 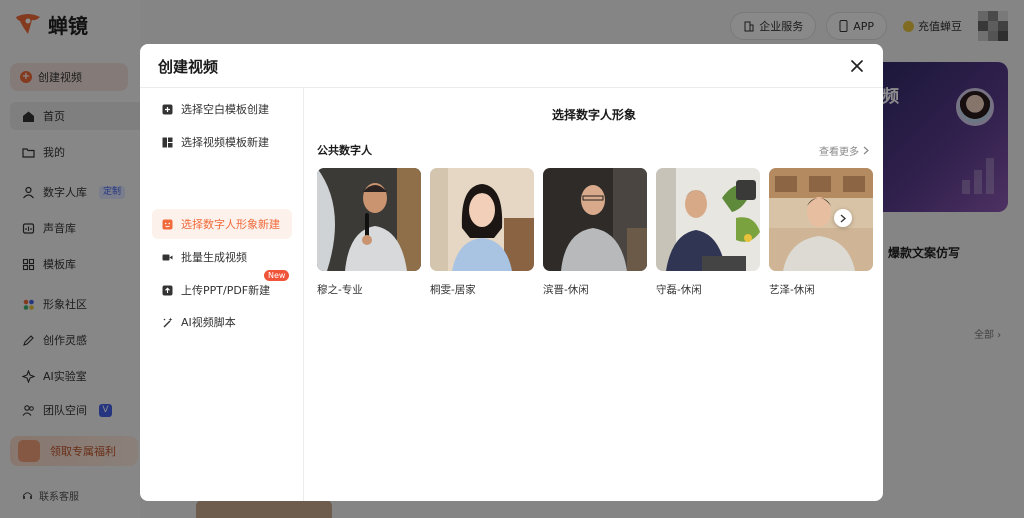 I want to click on new-badge: New, so click(x=277, y=275).